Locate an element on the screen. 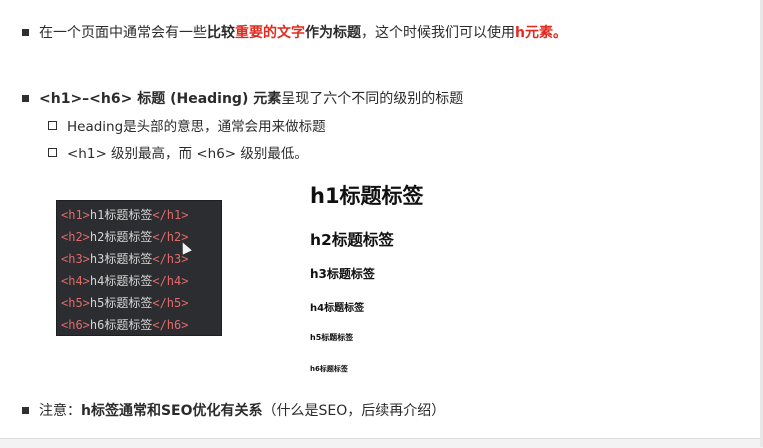  intro-text-red2: h元素。 is located at coordinates (541, 33).